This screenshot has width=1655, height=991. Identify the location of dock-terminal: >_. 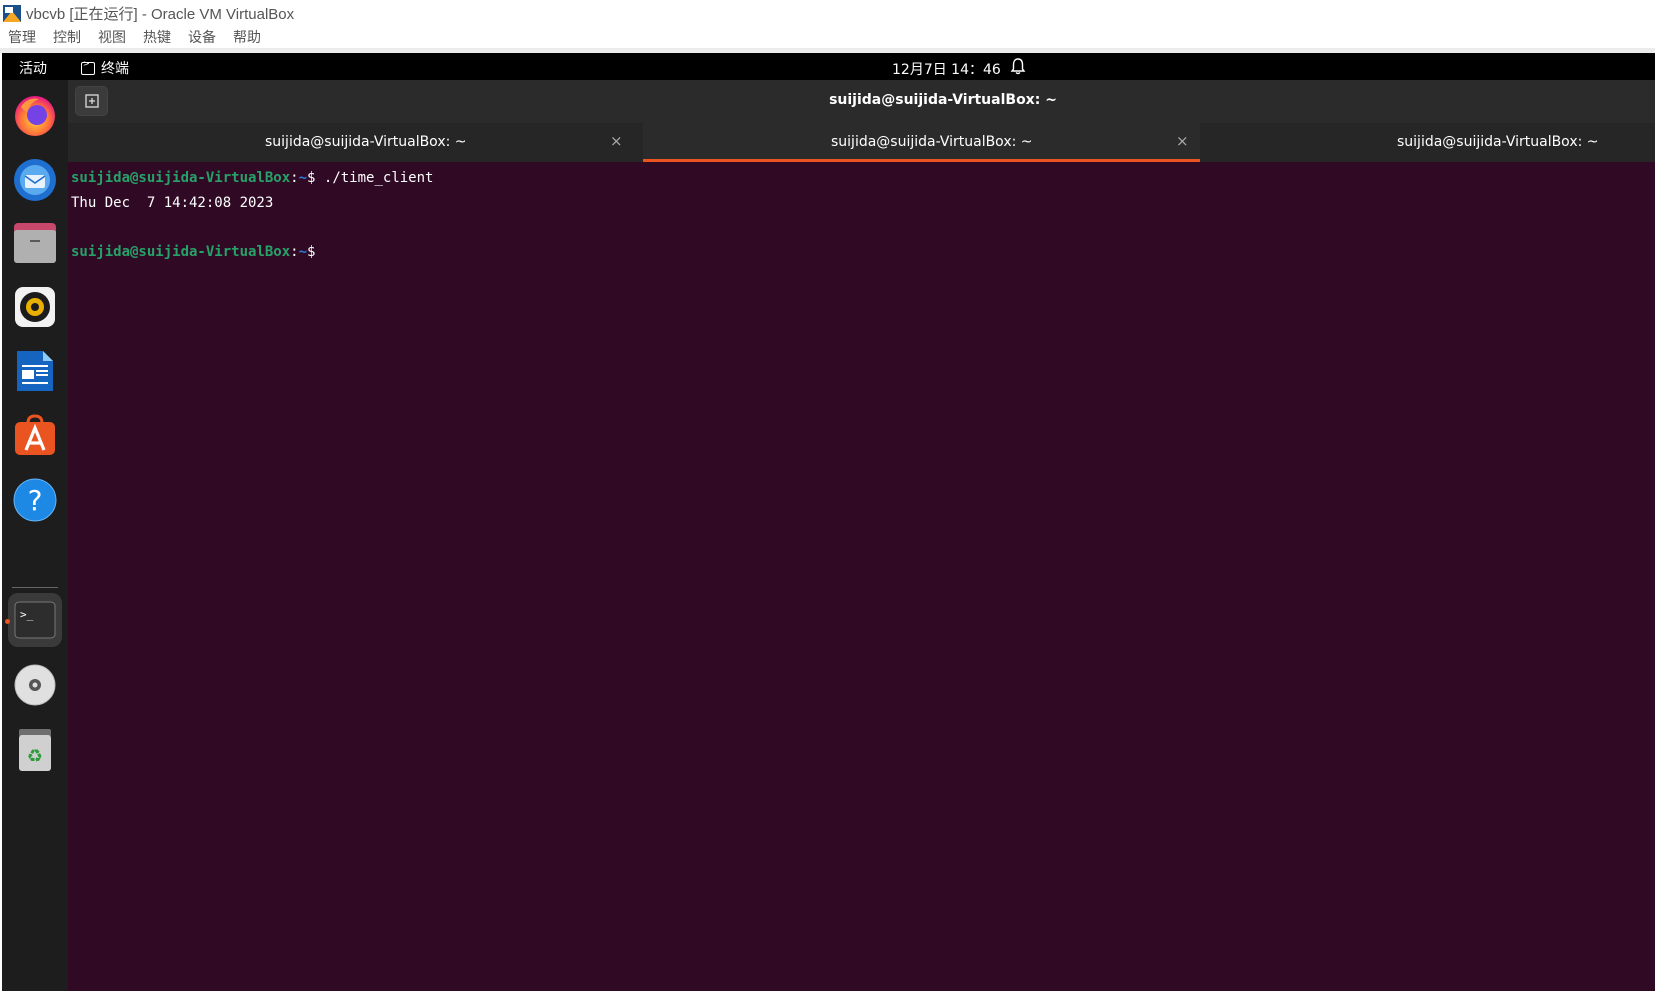
(35, 620).